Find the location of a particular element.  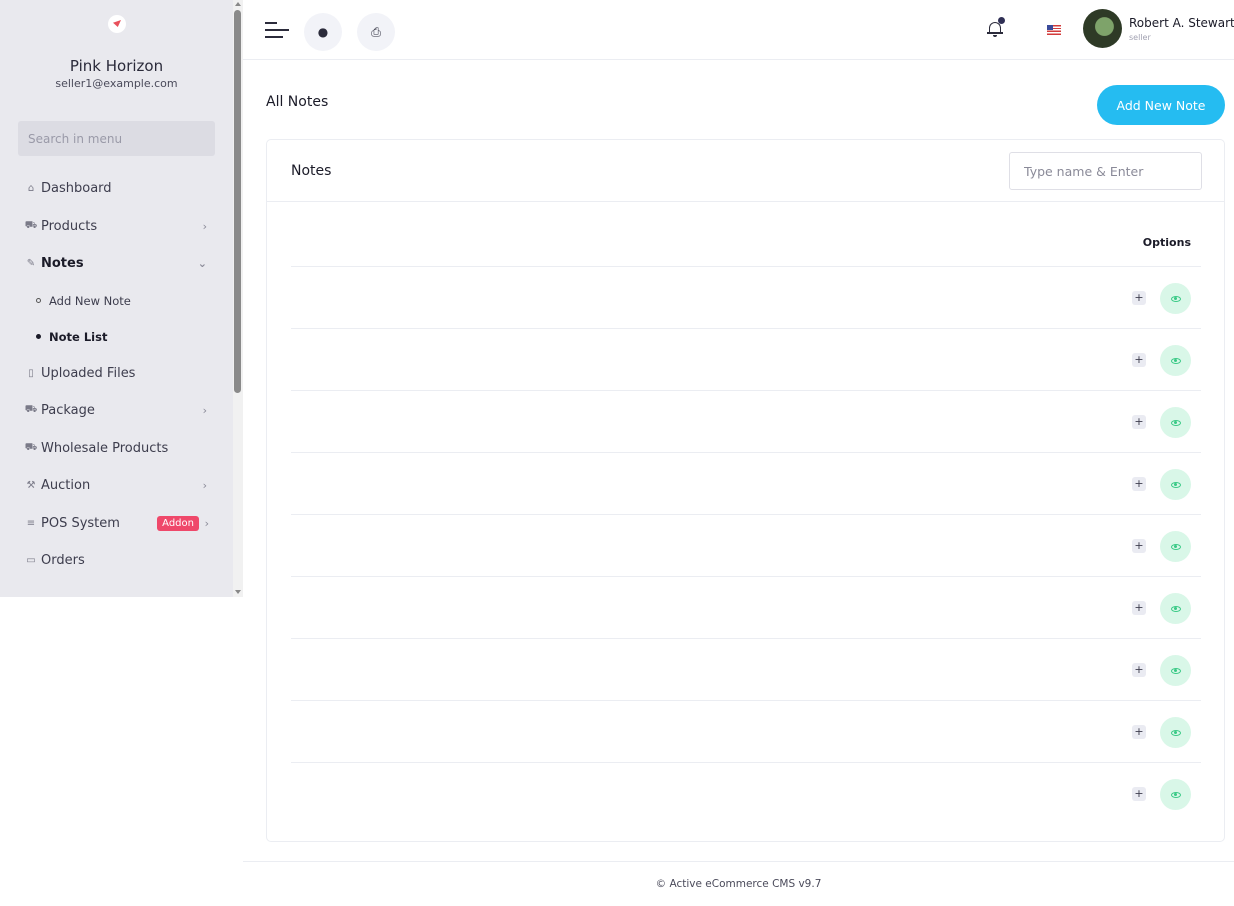

page-title: All Notes is located at coordinates (297, 102).